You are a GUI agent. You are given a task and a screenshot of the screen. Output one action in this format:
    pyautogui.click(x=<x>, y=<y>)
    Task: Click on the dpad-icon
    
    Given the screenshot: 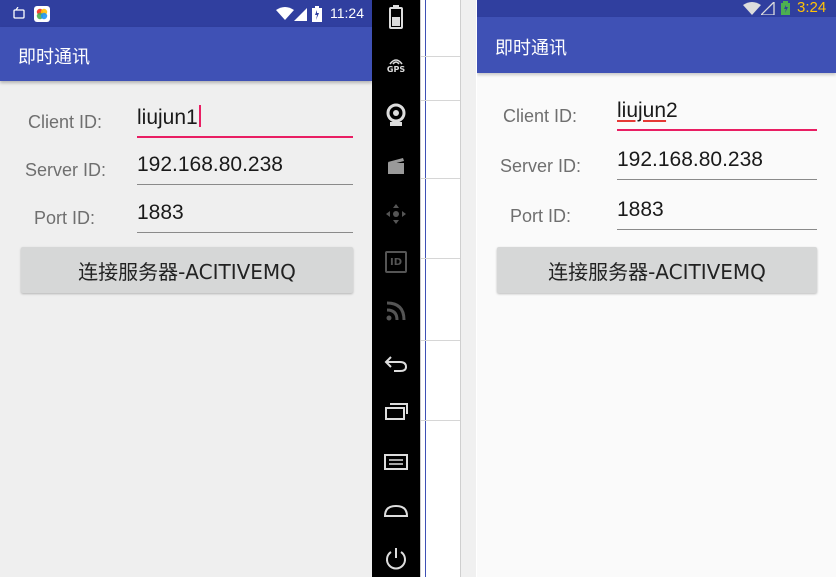 What is the action you would take?
    pyautogui.click(x=396, y=214)
    